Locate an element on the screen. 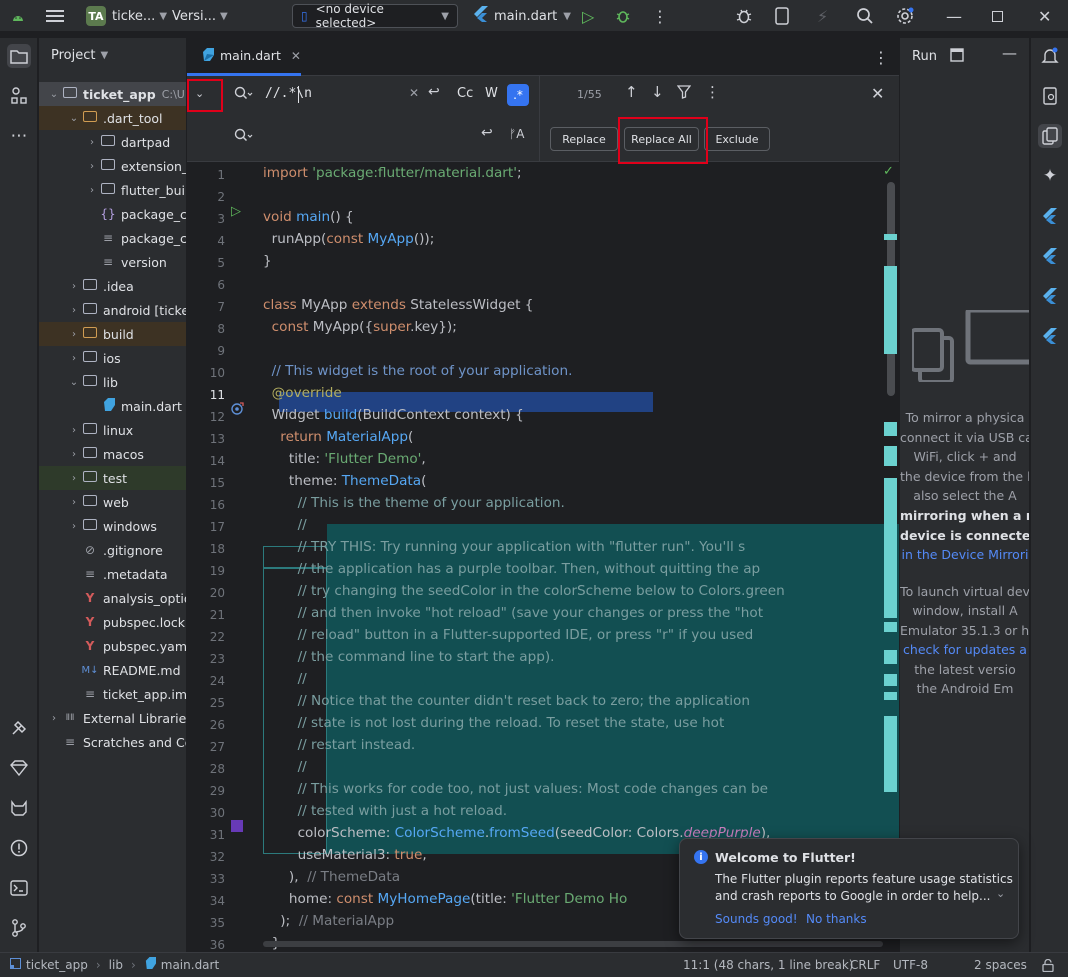 The image size is (1068, 977). next-occurrence-icon: ↓ is located at coordinates (657, 92).